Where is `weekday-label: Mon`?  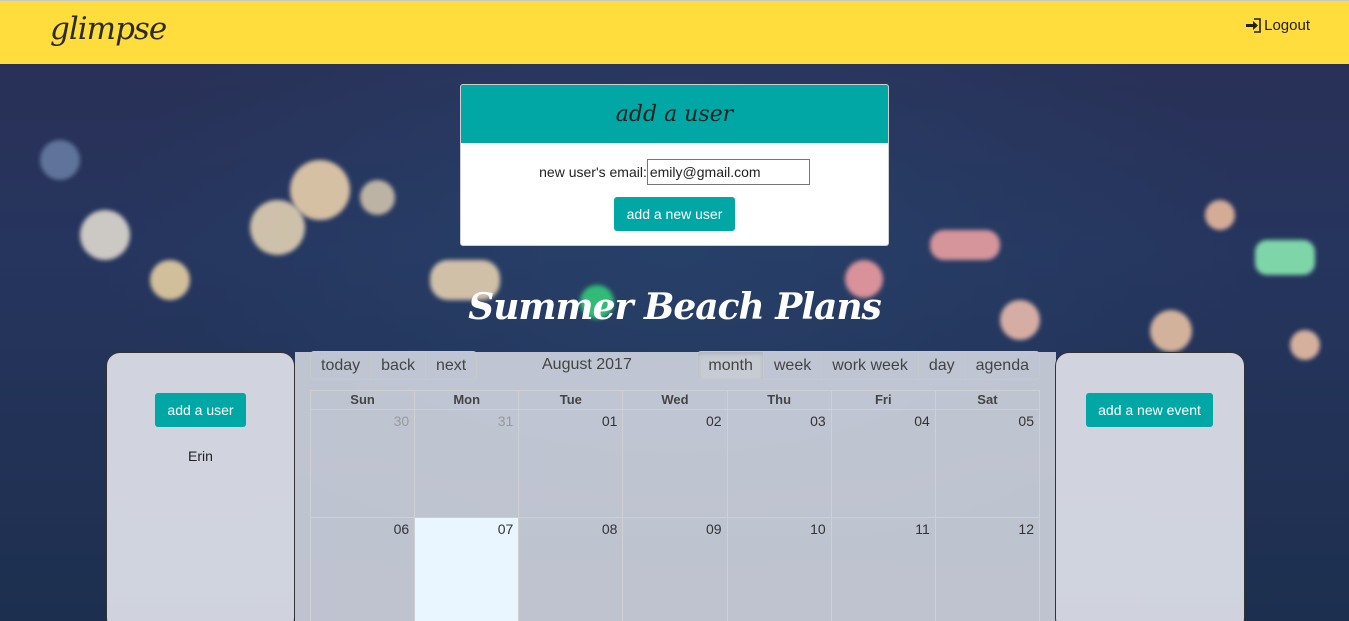
weekday-label: Mon is located at coordinates (466, 400).